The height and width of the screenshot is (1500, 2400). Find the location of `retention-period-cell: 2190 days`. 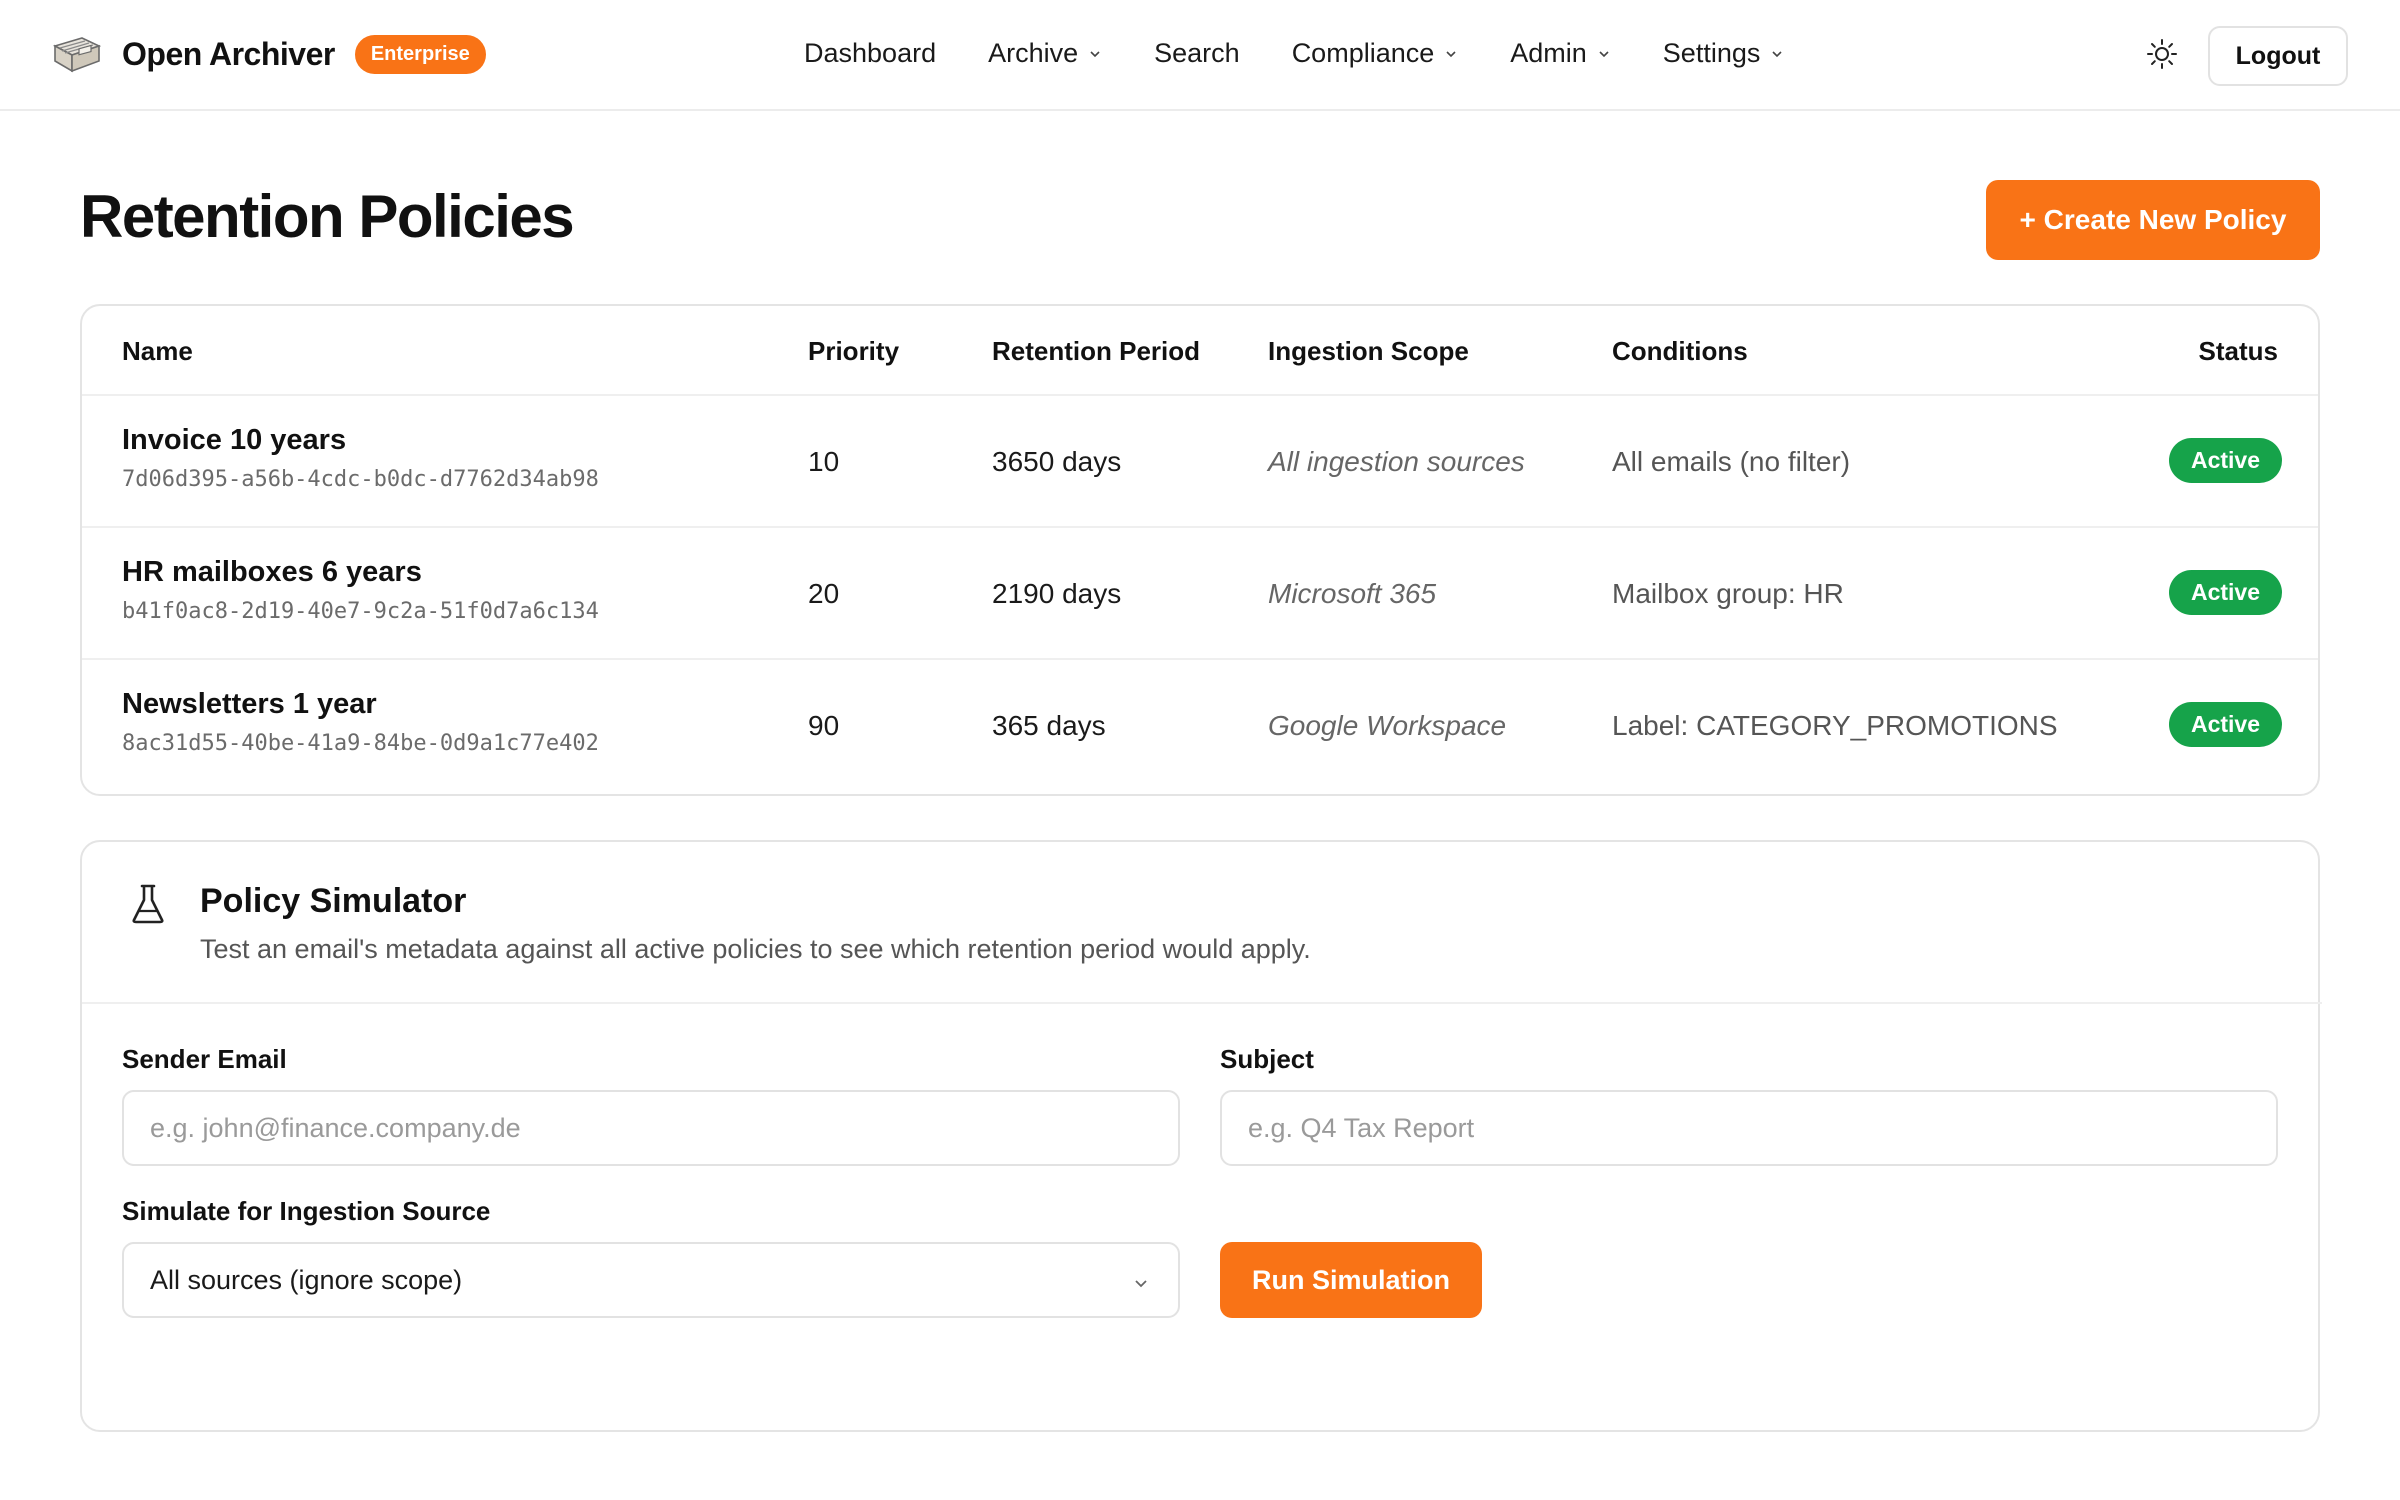

retention-period-cell: 2190 days is located at coordinates (1057, 593).